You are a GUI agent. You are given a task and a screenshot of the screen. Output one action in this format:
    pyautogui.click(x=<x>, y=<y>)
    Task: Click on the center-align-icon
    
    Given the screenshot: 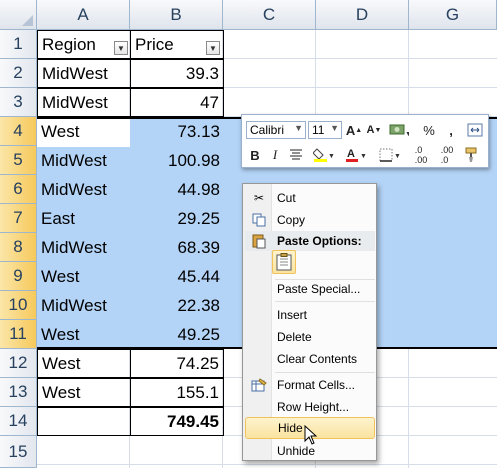 What is the action you would take?
    pyautogui.click(x=296, y=155)
    